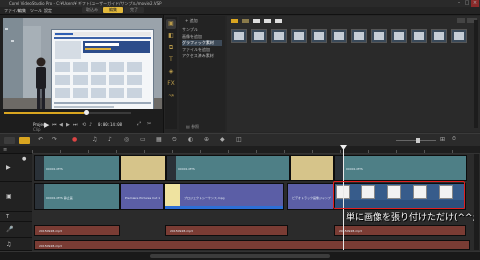 This screenshot has width=480, height=260. I want to click on browse-button: ▤ 参照, so click(192, 127).